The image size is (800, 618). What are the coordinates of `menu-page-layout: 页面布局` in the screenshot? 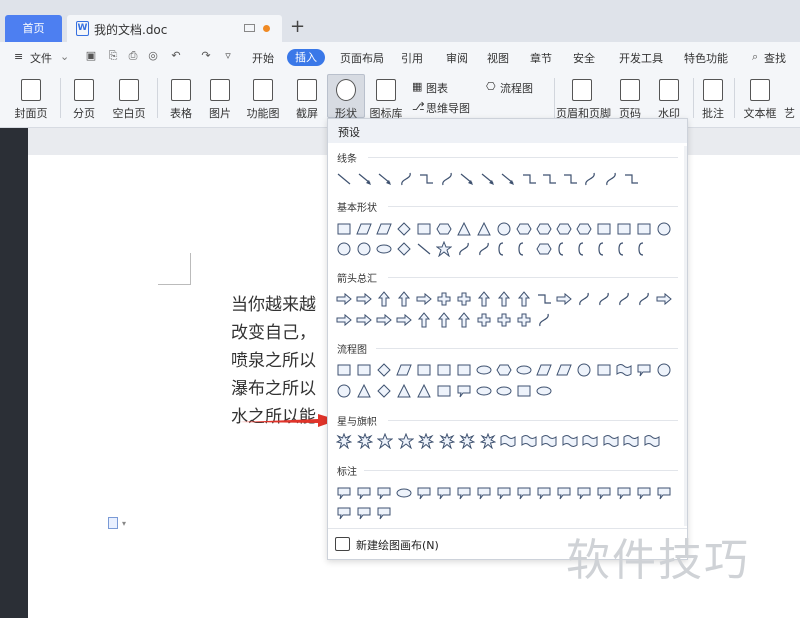 It's located at (362, 58).